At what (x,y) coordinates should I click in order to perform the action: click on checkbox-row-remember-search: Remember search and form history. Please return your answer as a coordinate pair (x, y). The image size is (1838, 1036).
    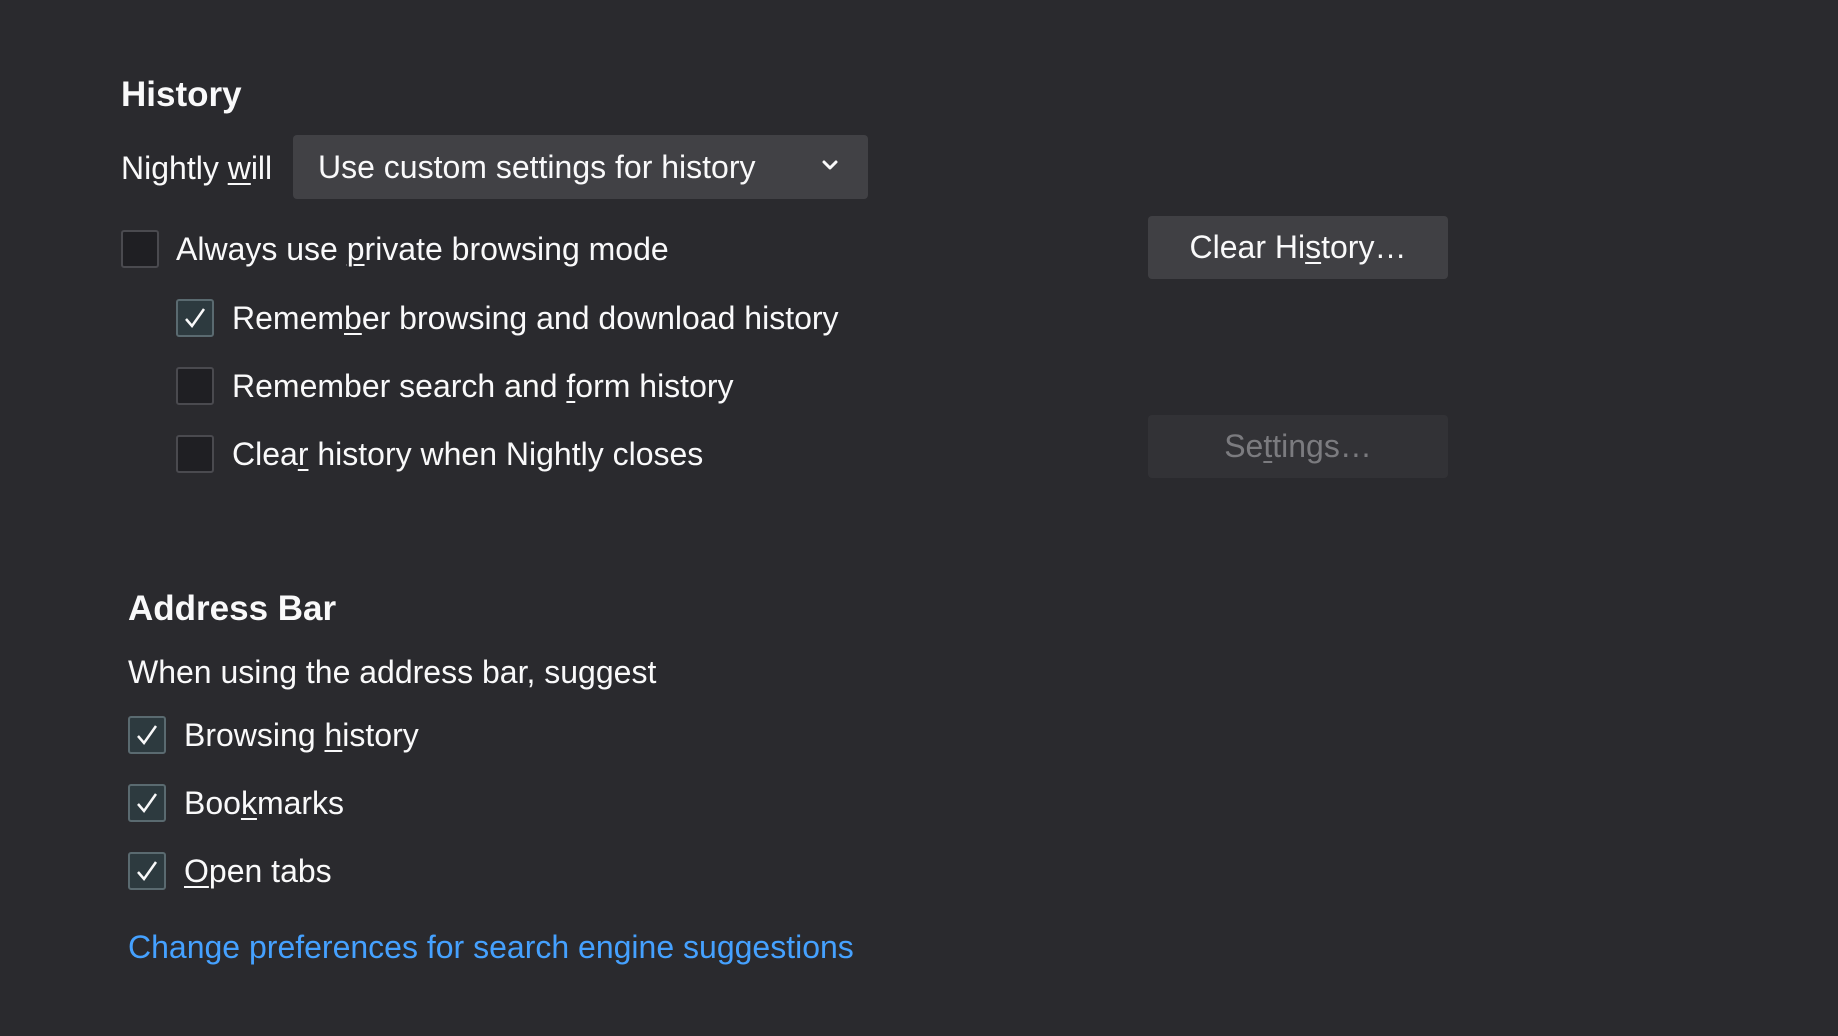
    Looking at the image, I should click on (455, 386).